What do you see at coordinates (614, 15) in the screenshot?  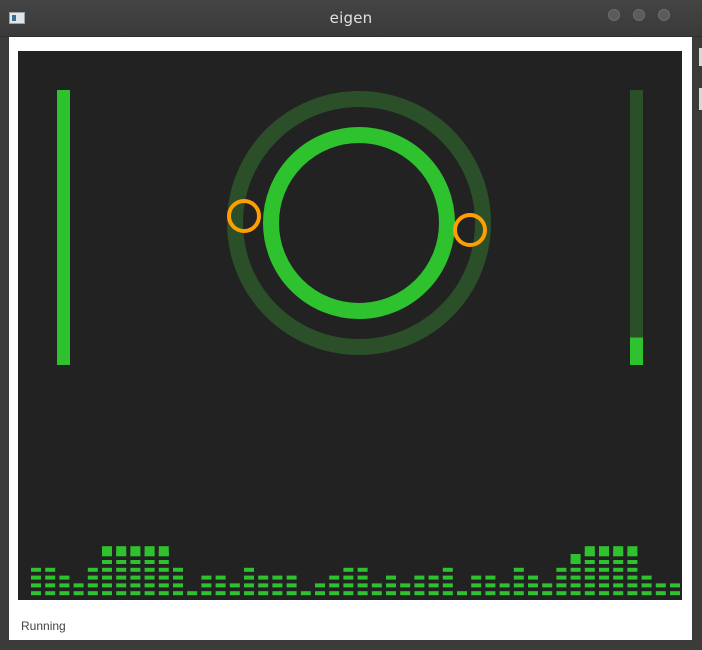 I see `minimize-button` at bounding box center [614, 15].